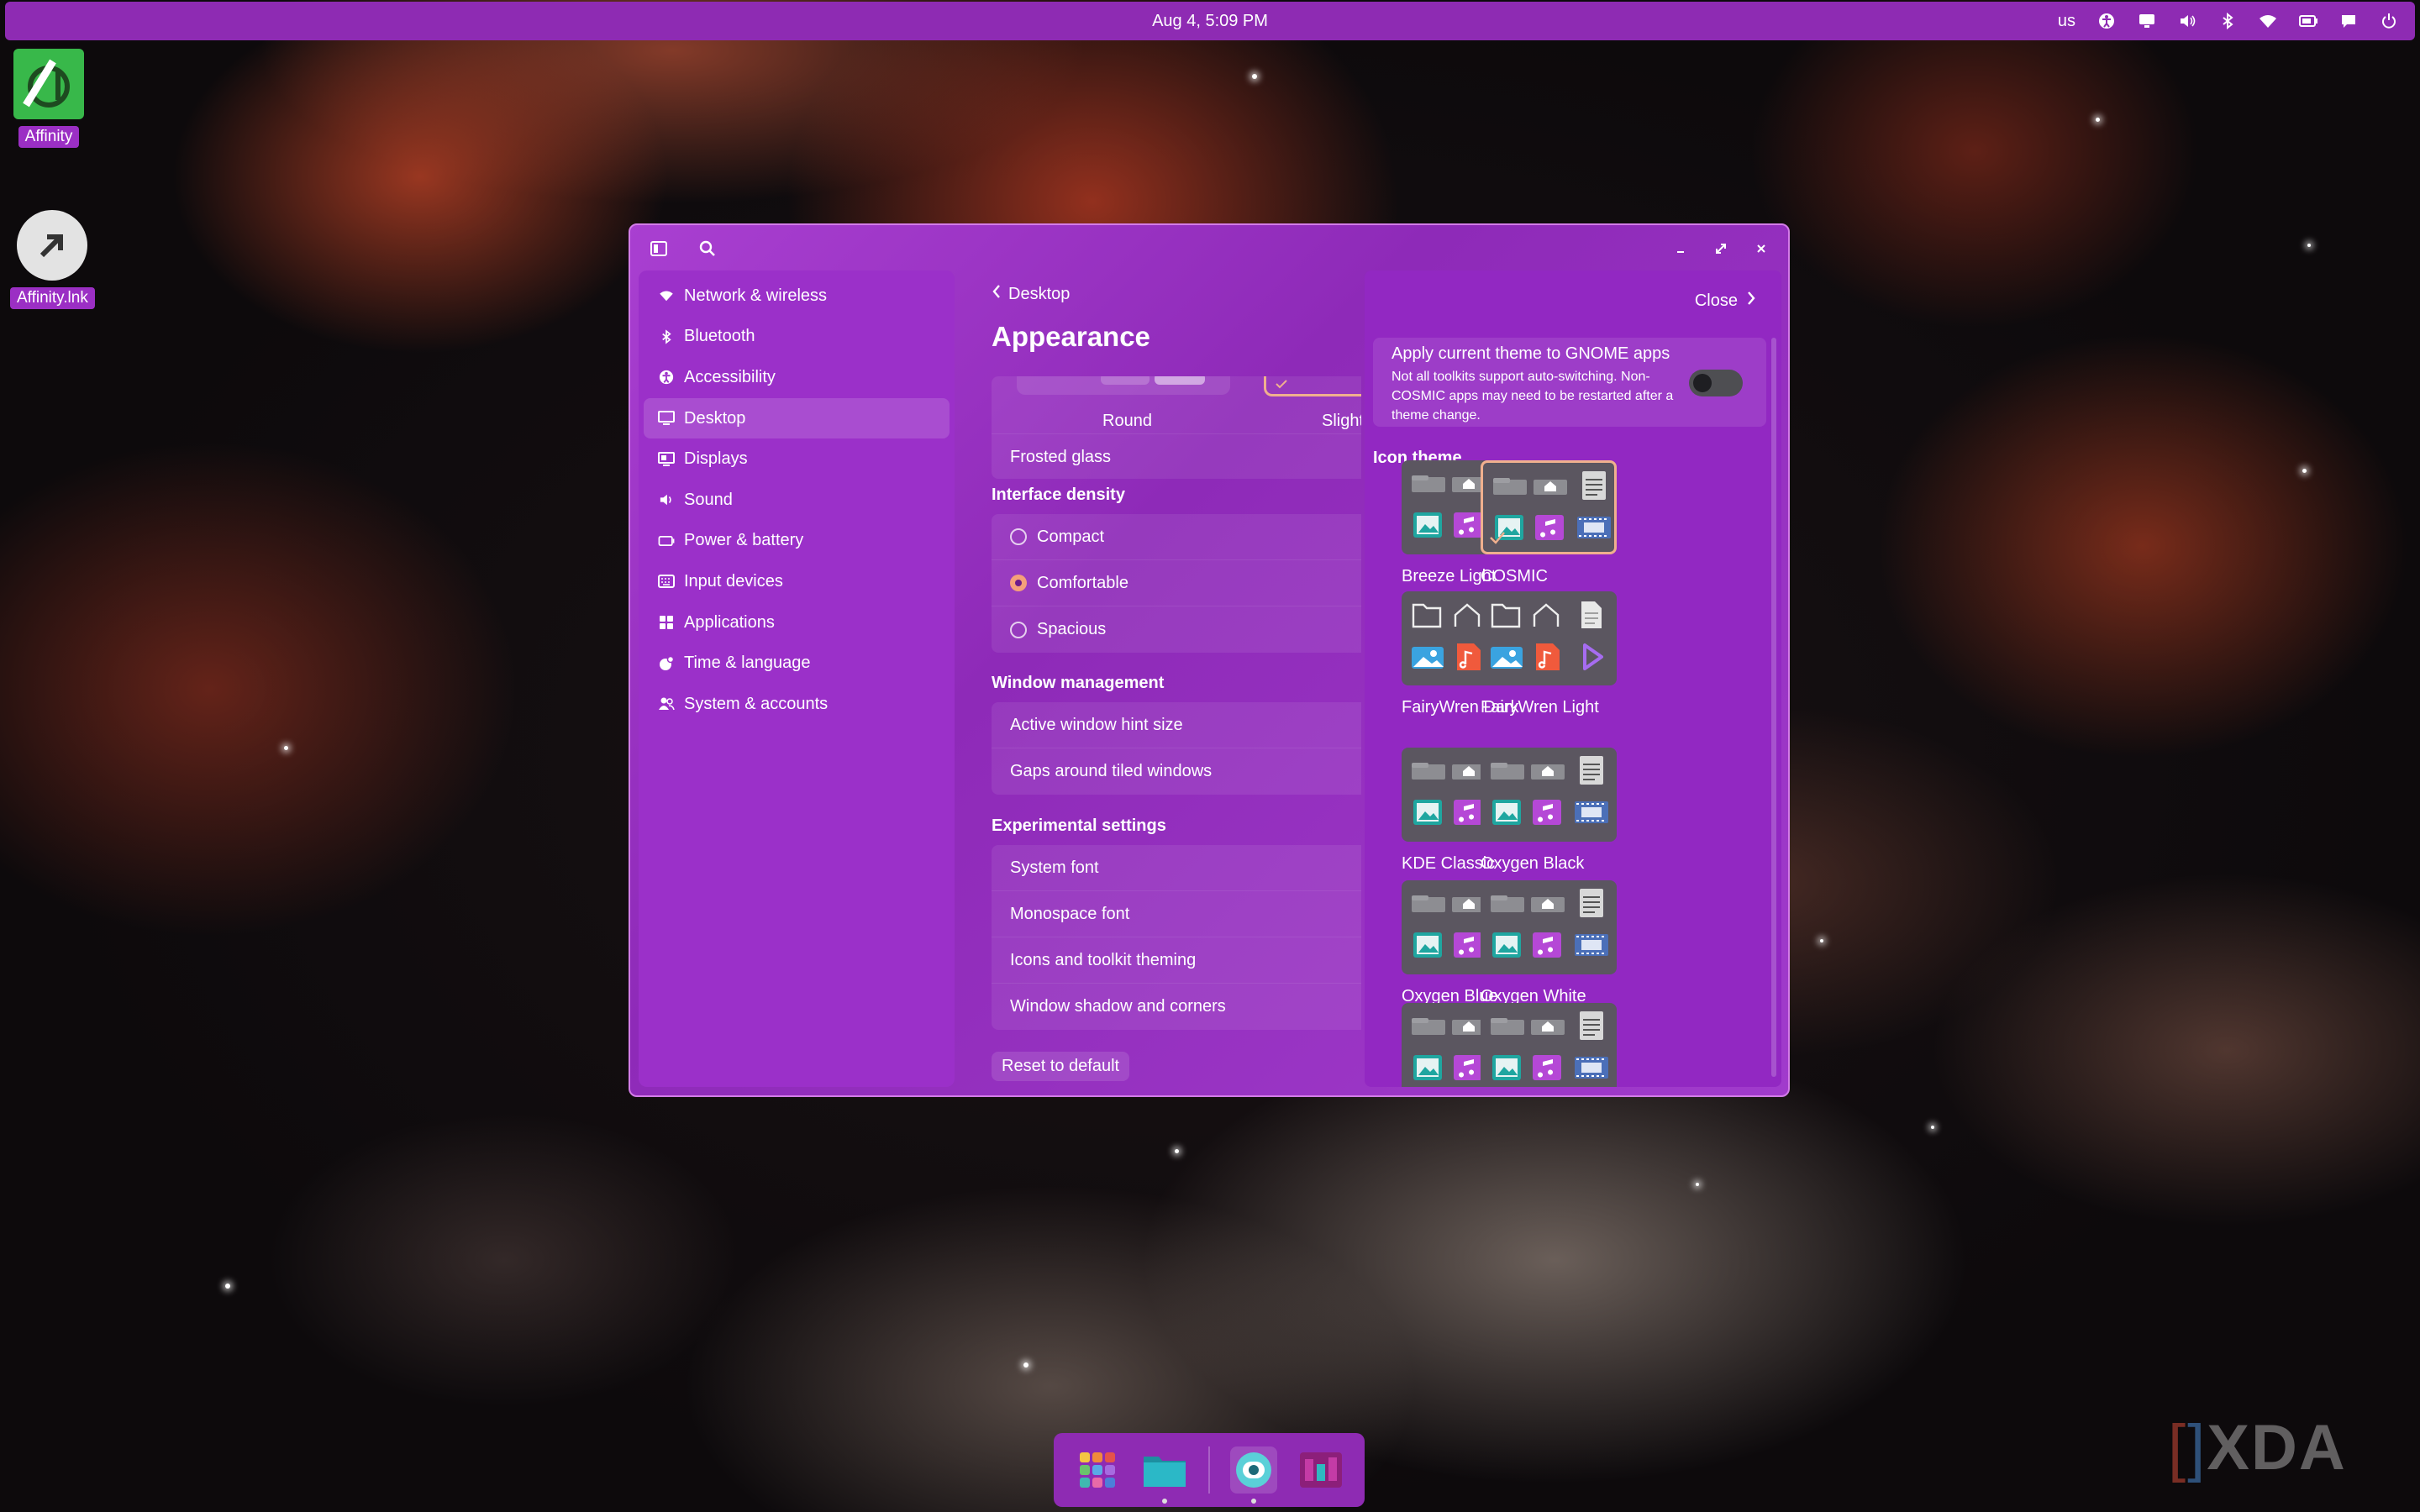  Describe the element at coordinates (1176, 427) in the screenshot. I see `roundness-card: Round Slight Frosted glass` at that location.